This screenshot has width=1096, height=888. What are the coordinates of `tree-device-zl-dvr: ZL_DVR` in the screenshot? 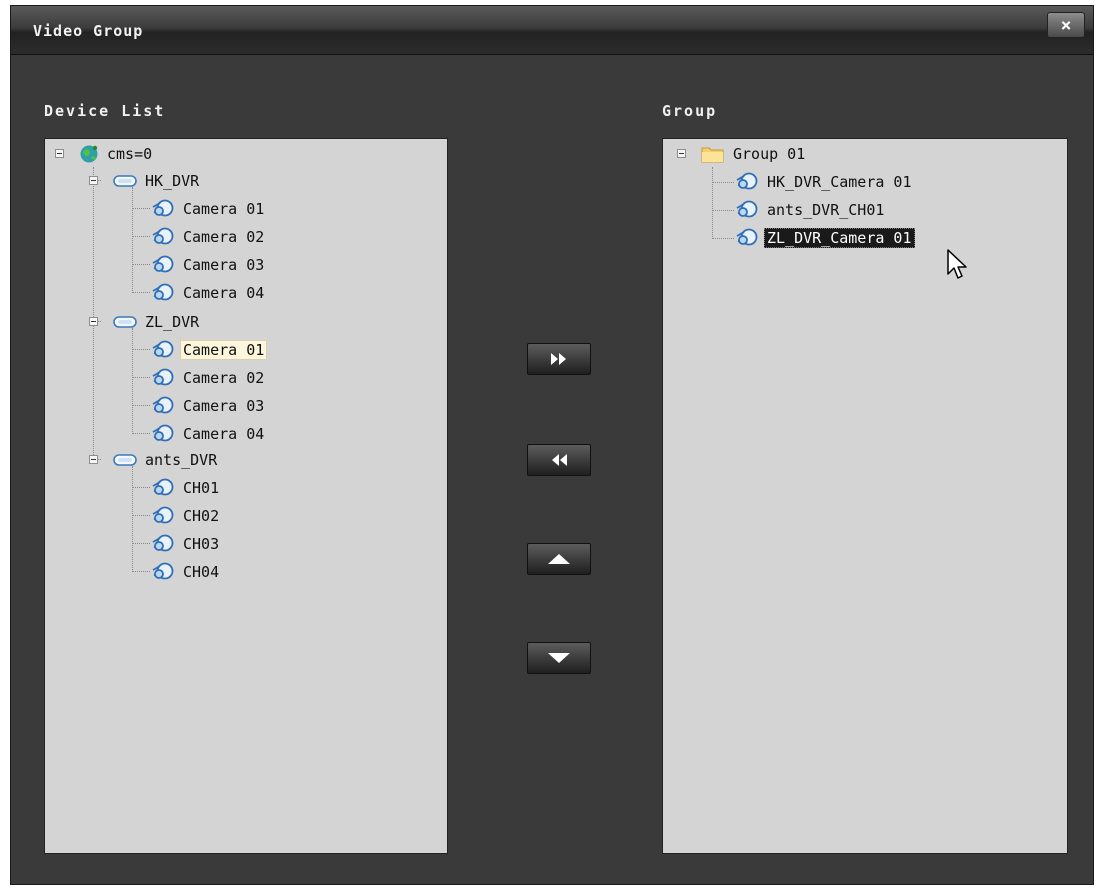 It's located at (157, 322).